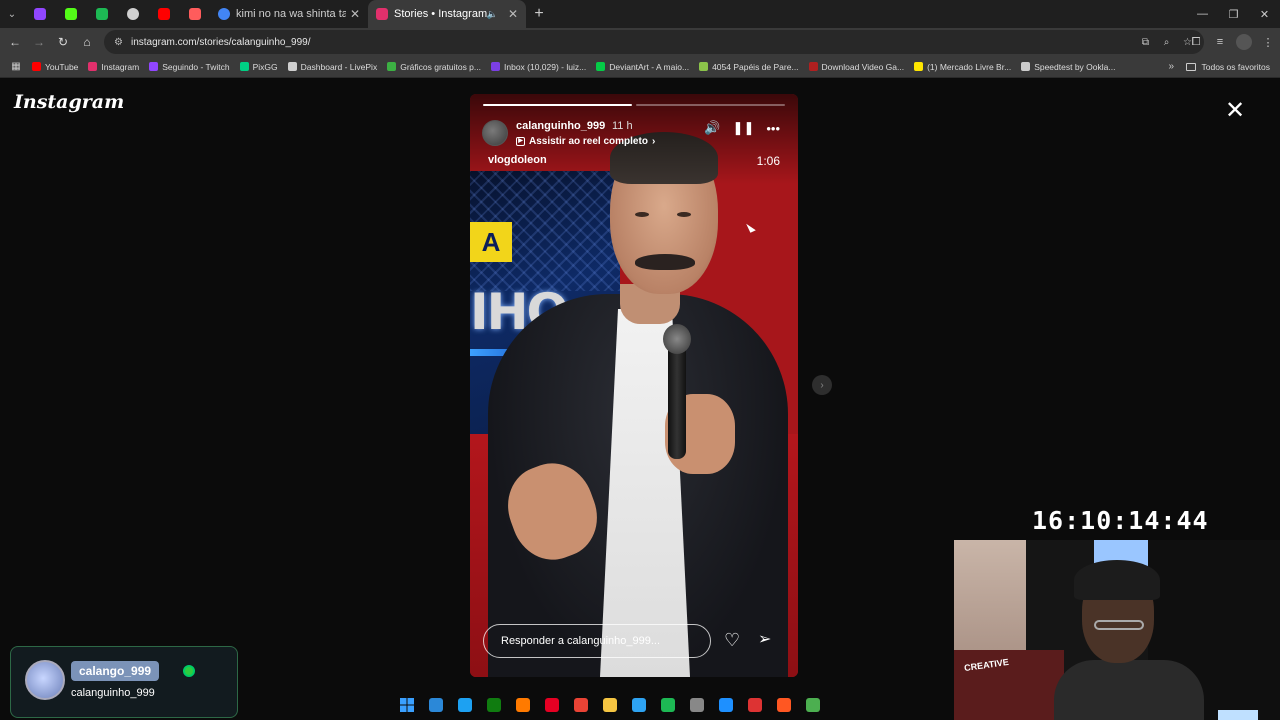  Describe the element at coordinates (1202, 14) in the screenshot. I see `minimize-icon: —` at that location.